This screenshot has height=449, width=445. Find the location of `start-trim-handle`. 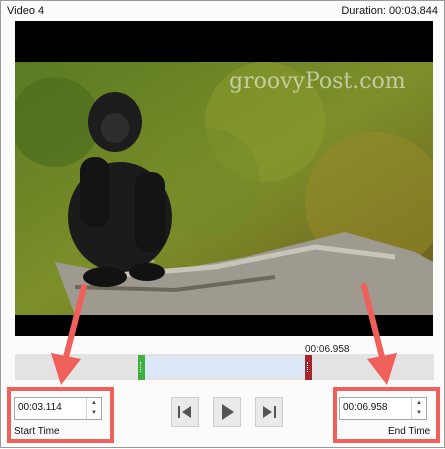

start-trim-handle is located at coordinates (141, 367).